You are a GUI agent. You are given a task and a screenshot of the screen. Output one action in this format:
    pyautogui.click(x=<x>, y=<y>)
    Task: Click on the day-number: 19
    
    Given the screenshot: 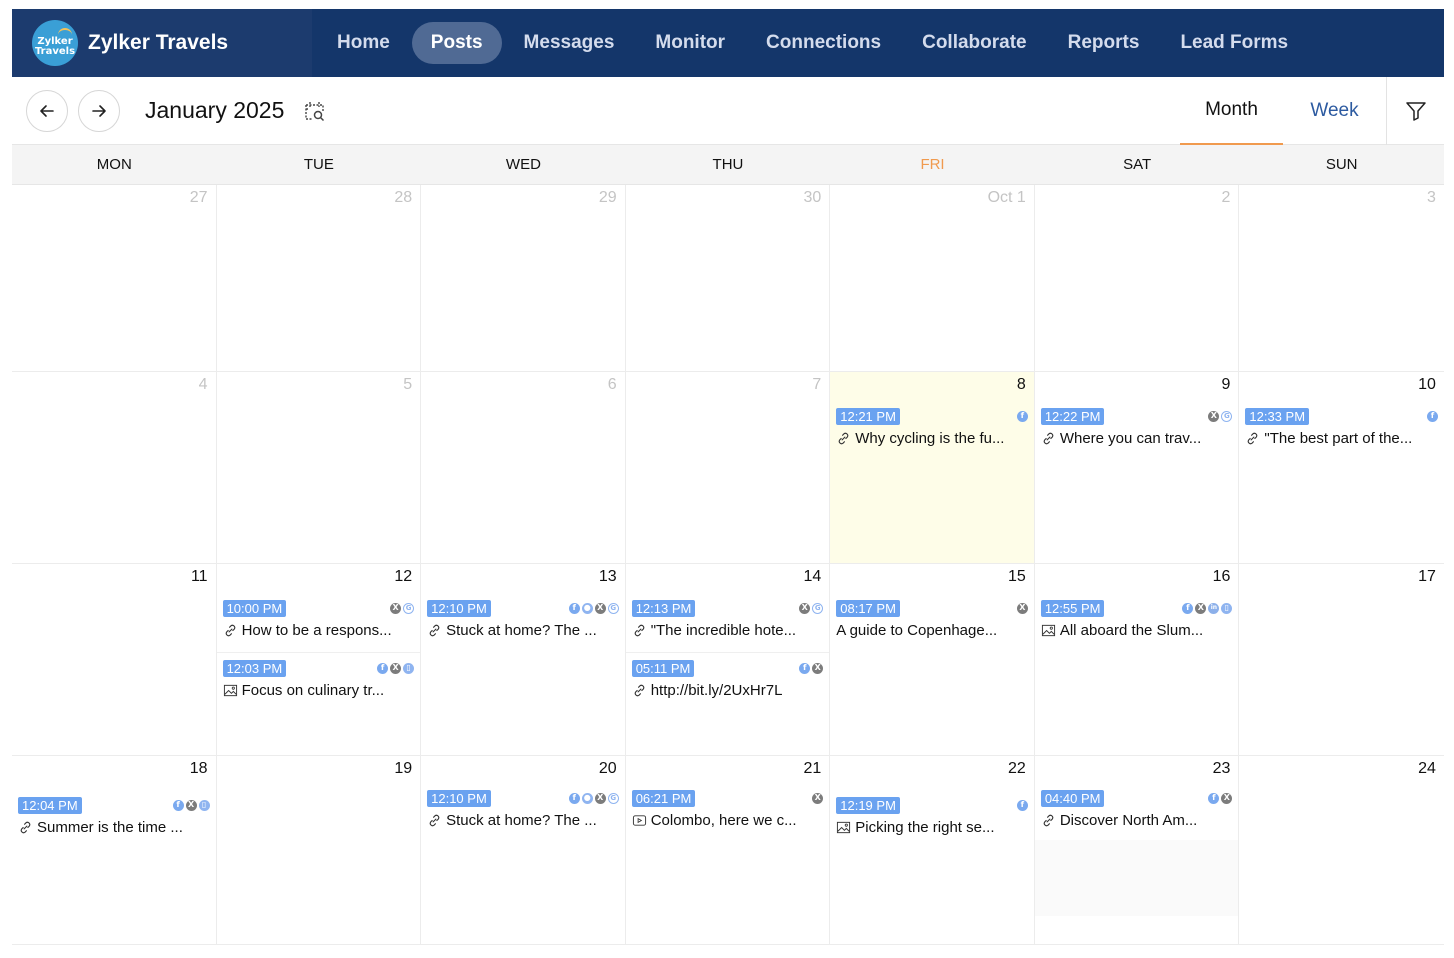 What is the action you would take?
    pyautogui.click(x=403, y=768)
    